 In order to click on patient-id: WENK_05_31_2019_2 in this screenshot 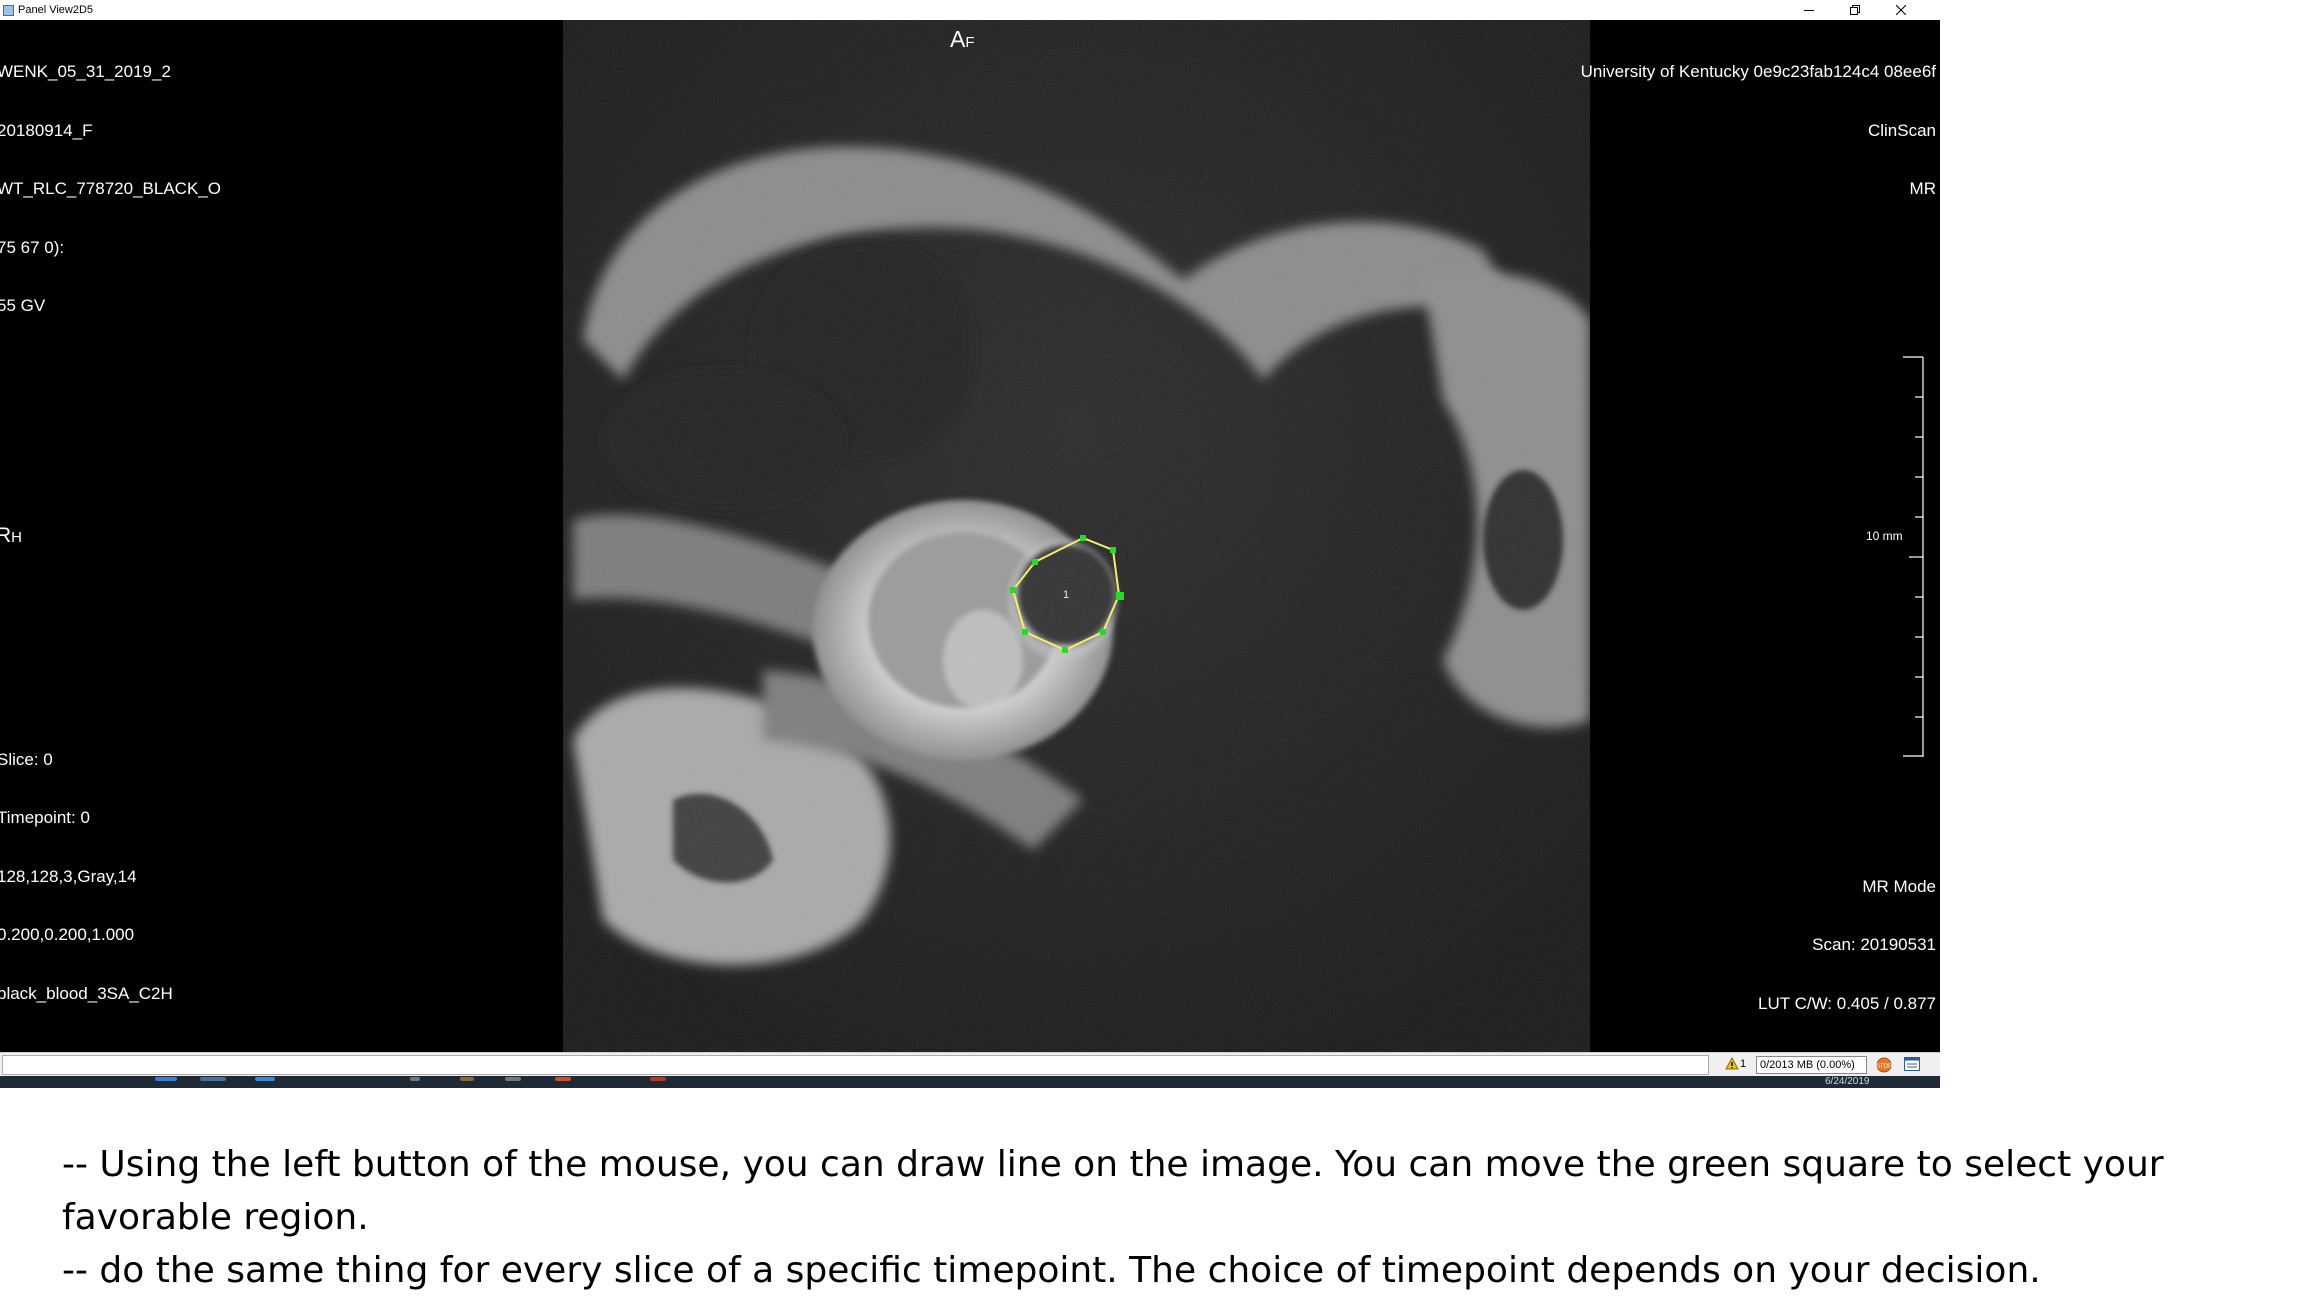, I will do `click(85, 71)`.